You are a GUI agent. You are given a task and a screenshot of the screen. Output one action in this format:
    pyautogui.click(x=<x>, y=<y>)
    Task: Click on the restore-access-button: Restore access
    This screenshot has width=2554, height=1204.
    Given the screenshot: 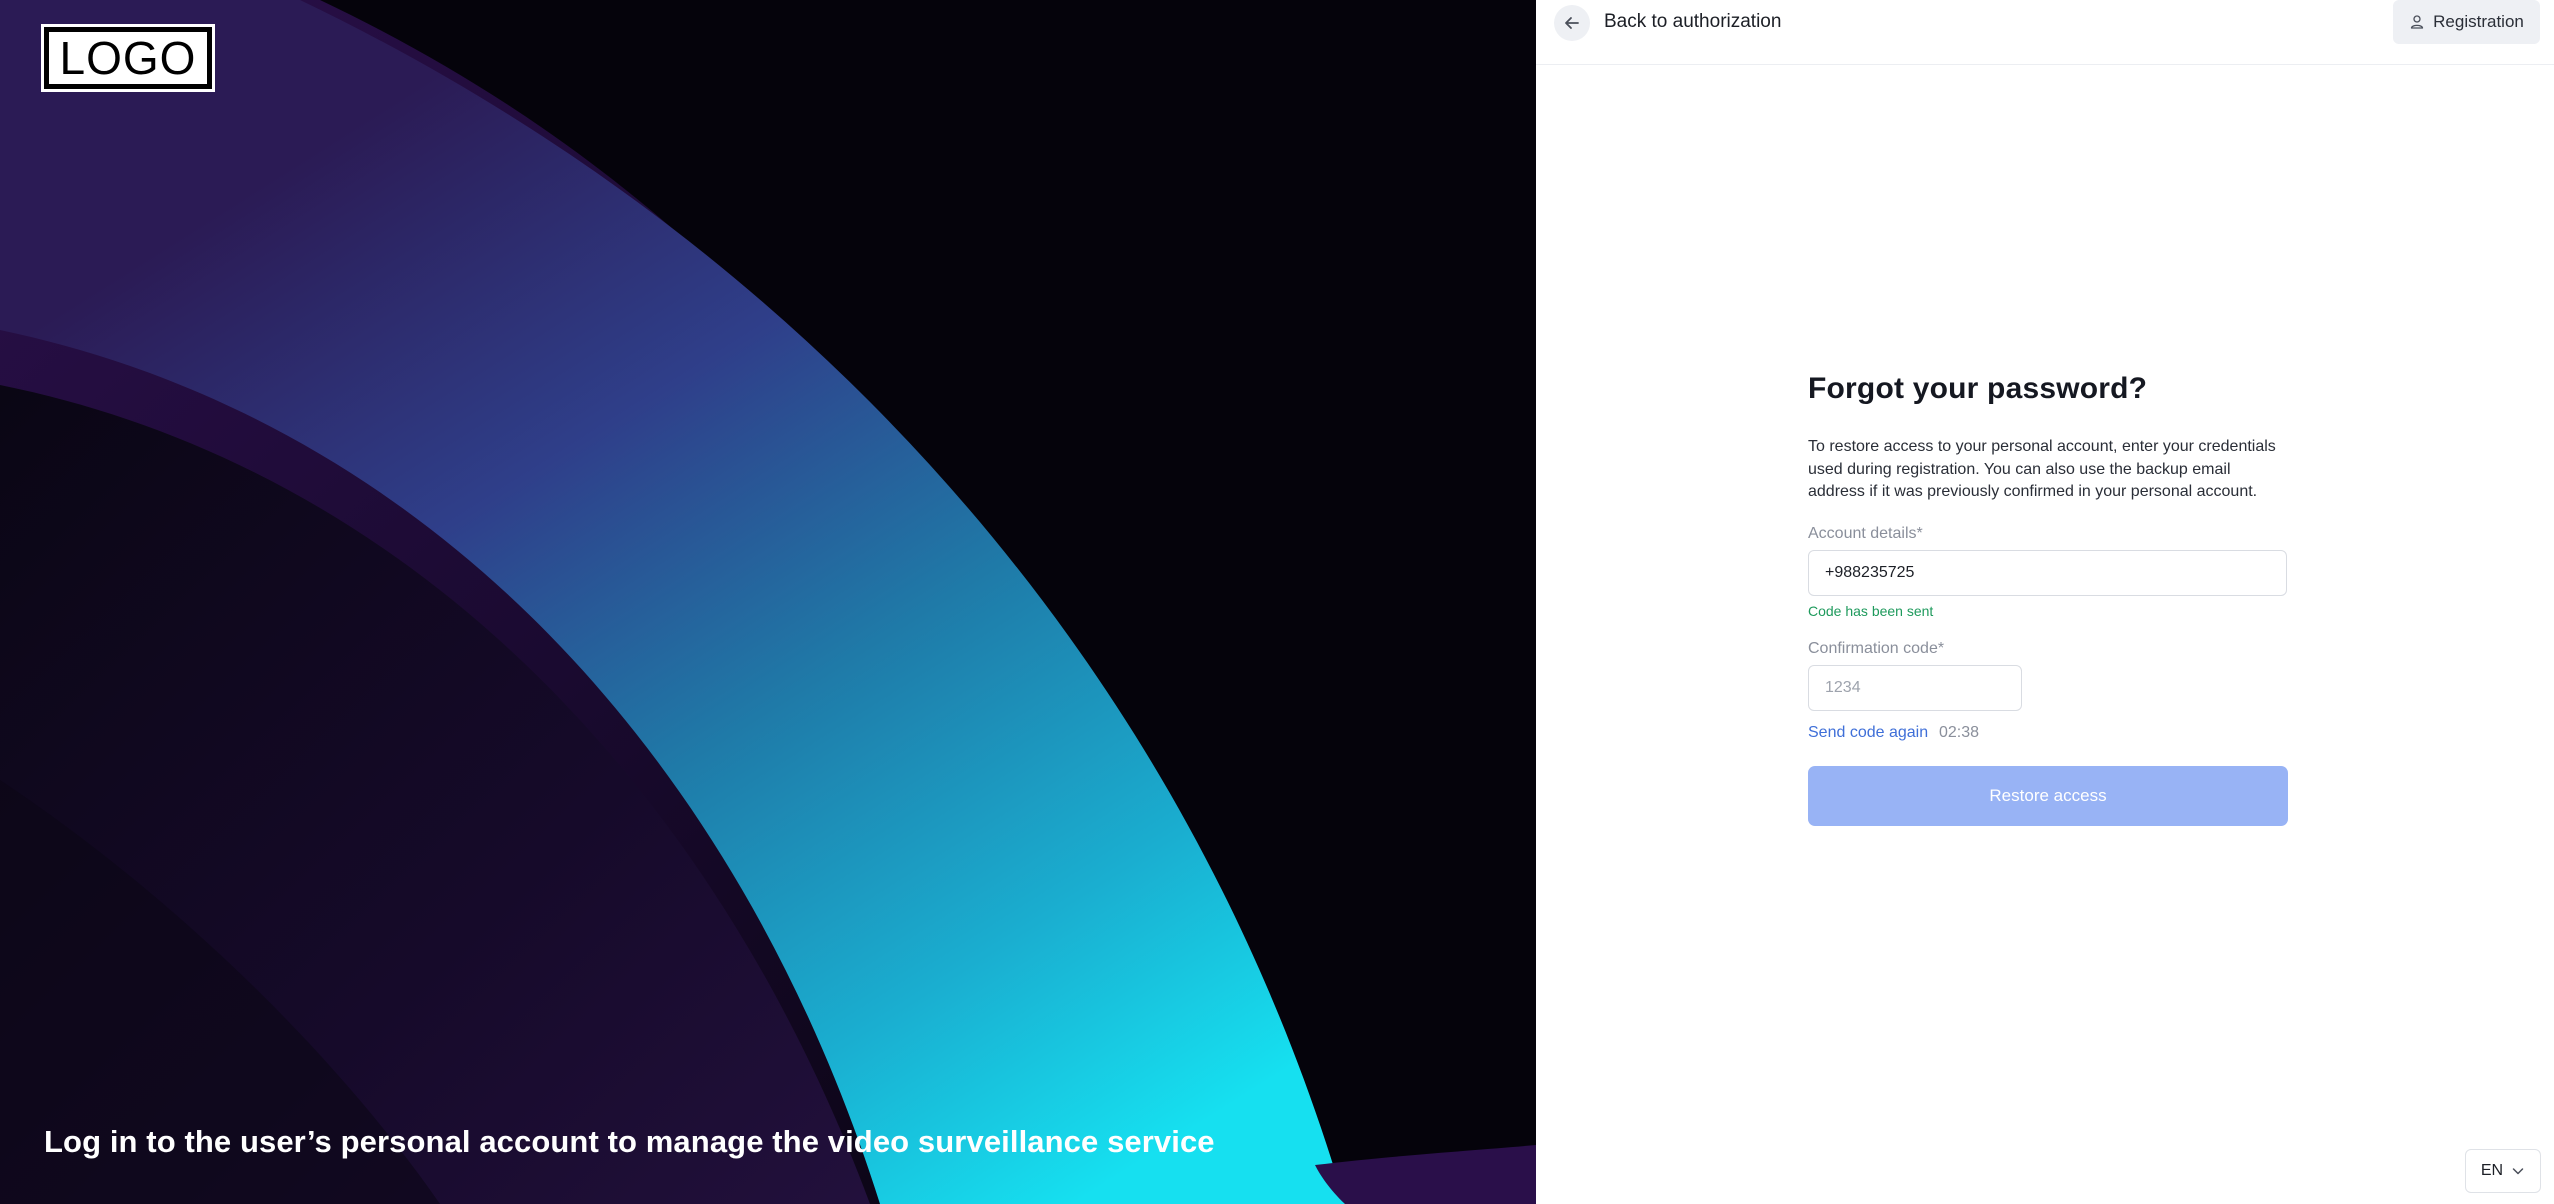 What is the action you would take?
    pyautogui.click(x=2048, y=796)
    